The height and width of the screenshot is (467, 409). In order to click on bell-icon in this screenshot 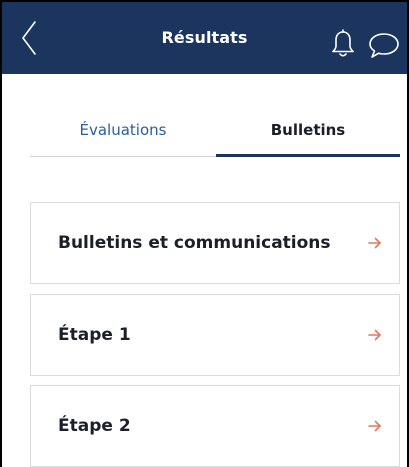, I will do `click(343, 43)`.